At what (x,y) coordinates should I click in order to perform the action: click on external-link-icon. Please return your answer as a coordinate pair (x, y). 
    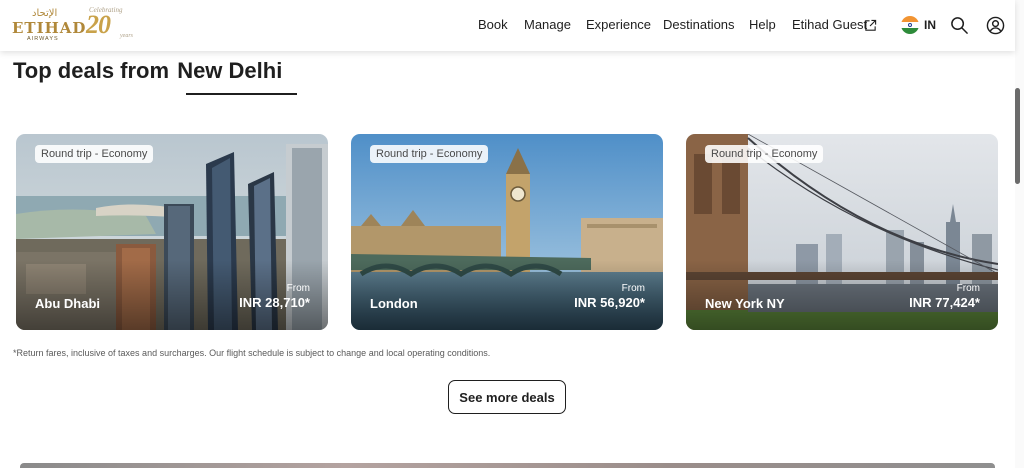
    Looking at the image, I should click on (871, 25).